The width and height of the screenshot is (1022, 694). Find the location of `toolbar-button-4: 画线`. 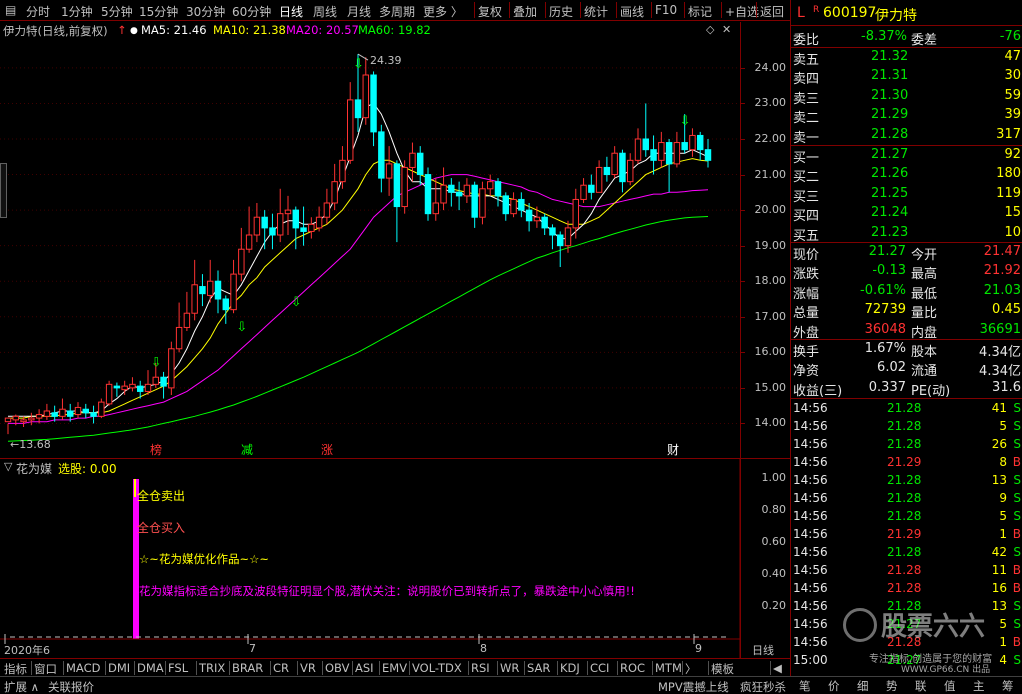

toolbar-button-4: 画线 is located at coordinates (632, 11).